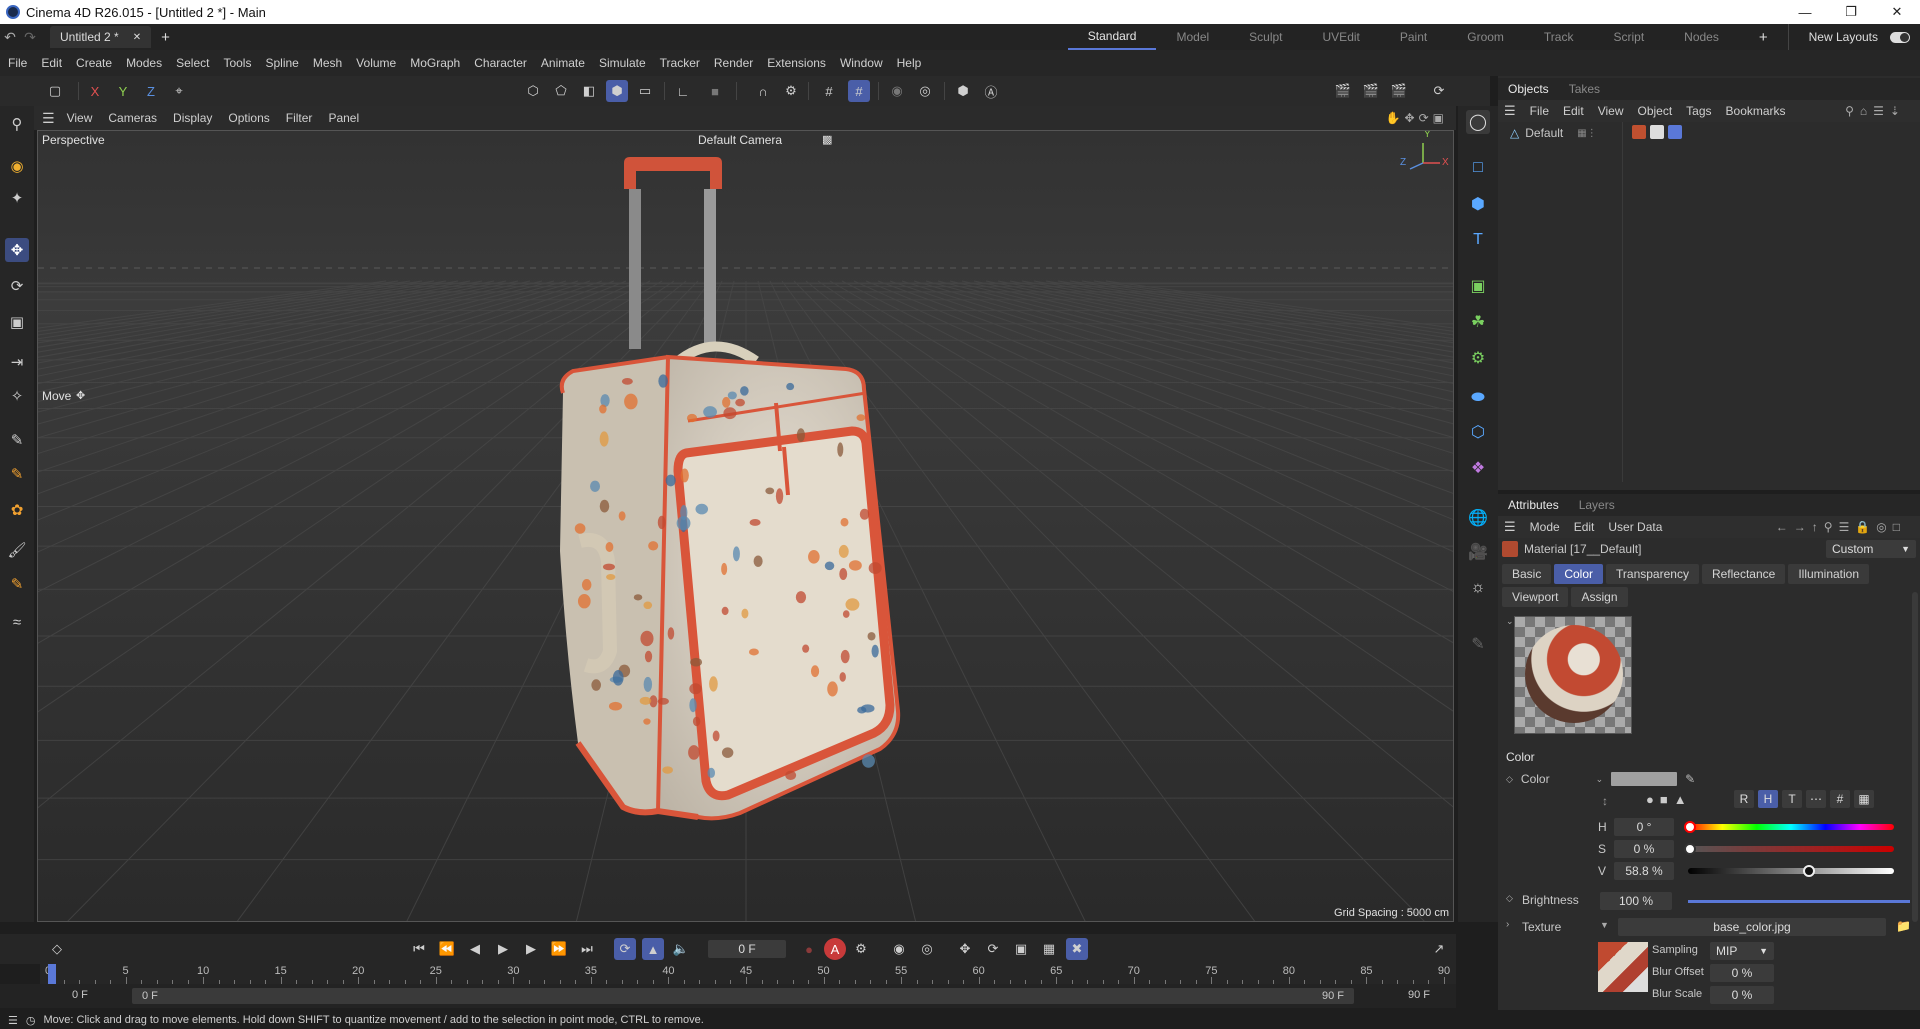 The image size is (1920, 1029). What do you see at coordinates (17, 440) in the screenshot?
I see `spline-pen-icon: ✎` at bounding box center [17, 440].